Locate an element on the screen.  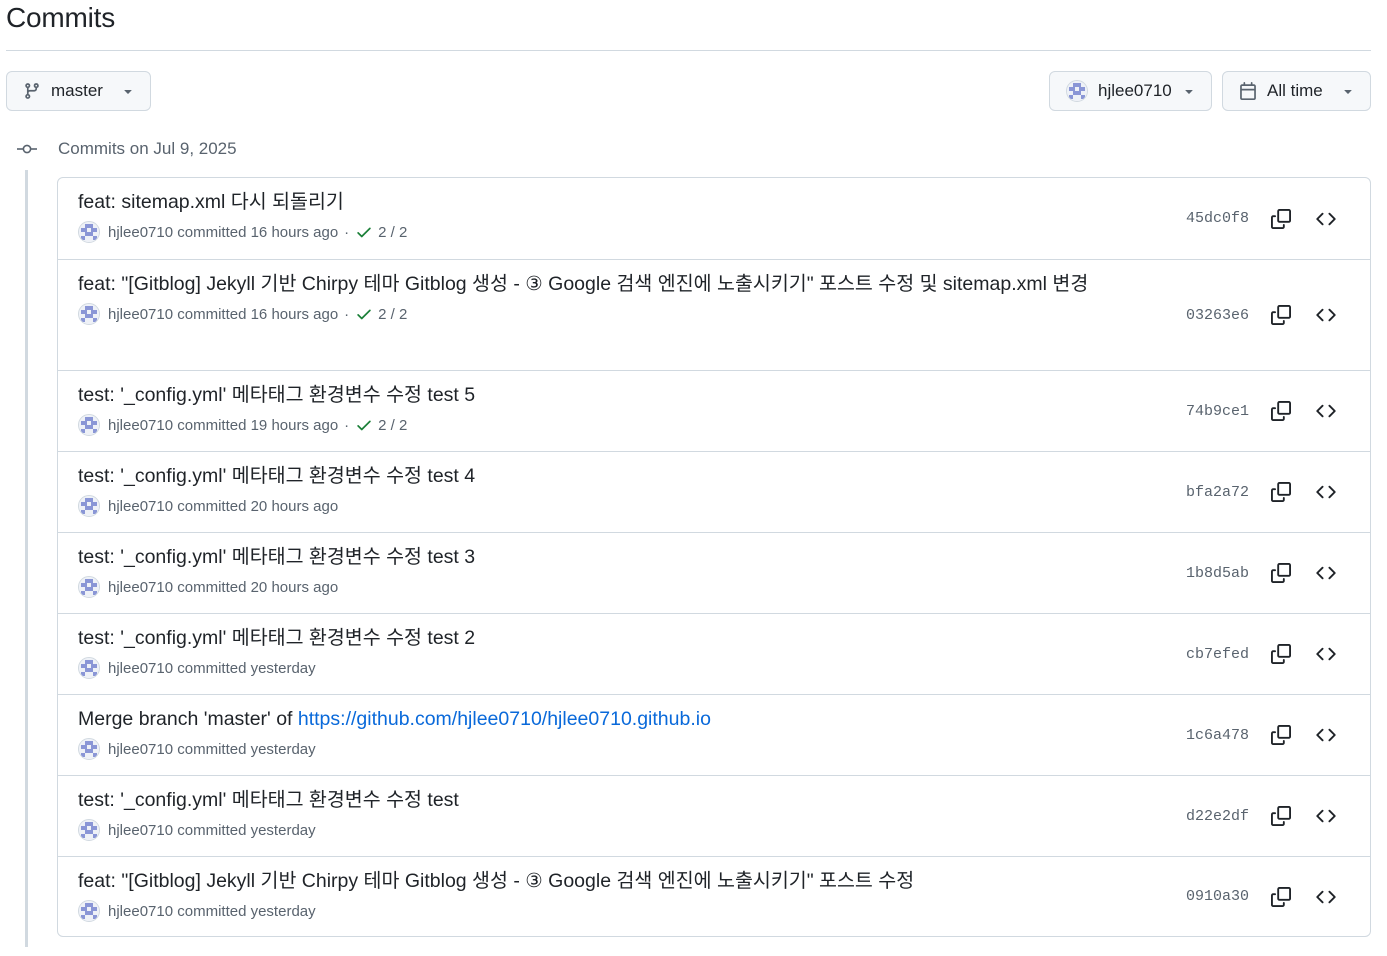
commit-sha-link: 03263e6 is located at coordinates (1217, 315).